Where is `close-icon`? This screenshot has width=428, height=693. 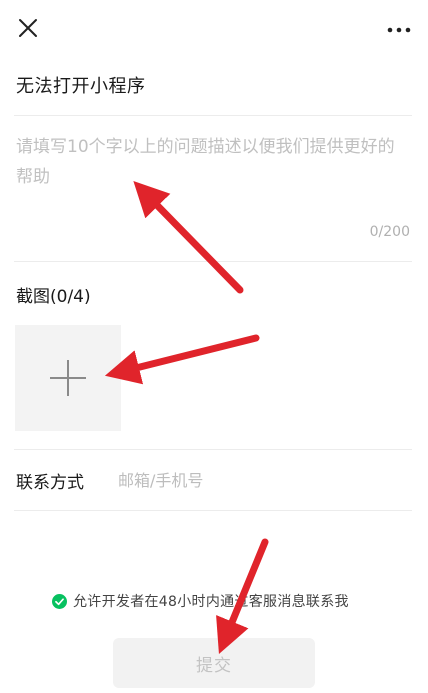
close-icon is located at coordinates (28, 28).